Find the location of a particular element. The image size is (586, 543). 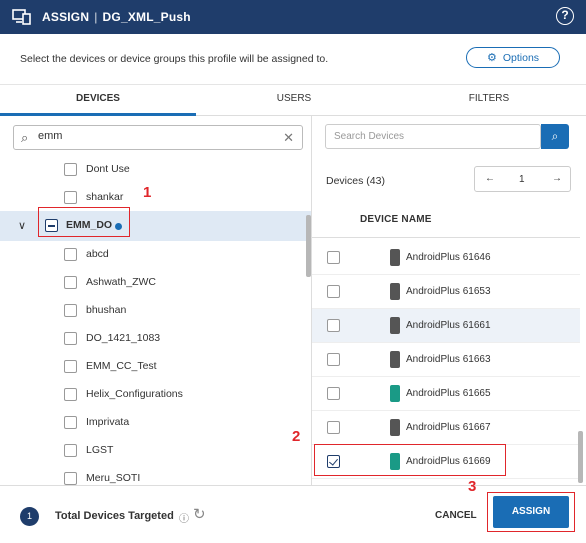

chevron-down-icon: ∨ is located at coordinates (22, 225).